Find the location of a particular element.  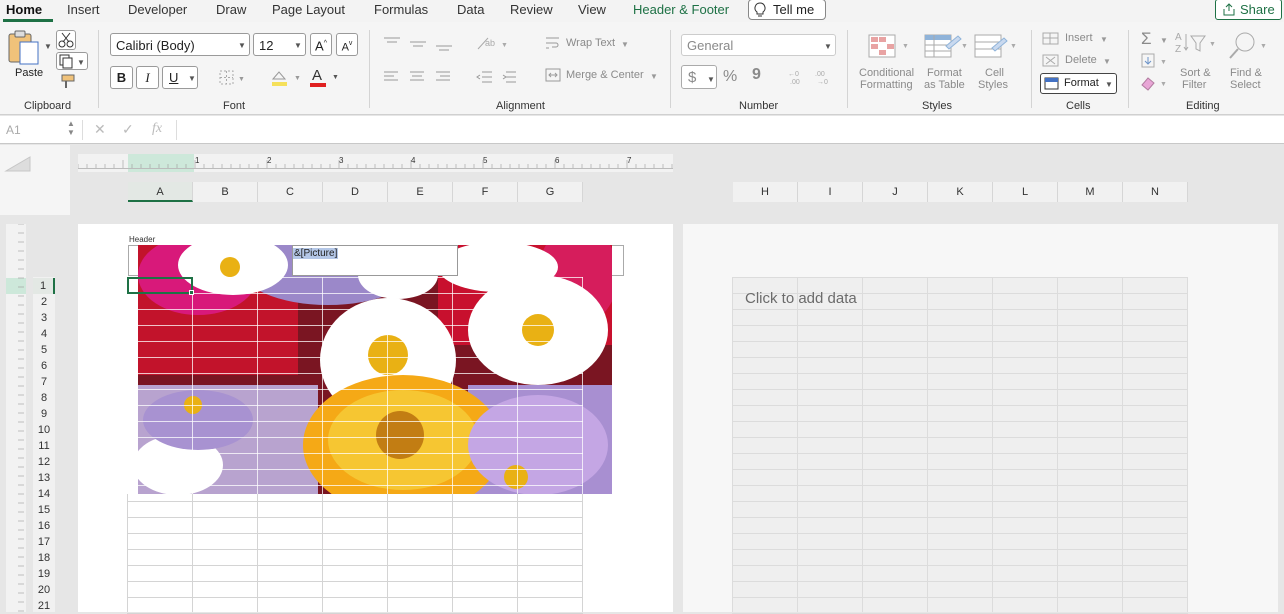

tab-page-layout: Page Layout is located at coordinates (308, 9).